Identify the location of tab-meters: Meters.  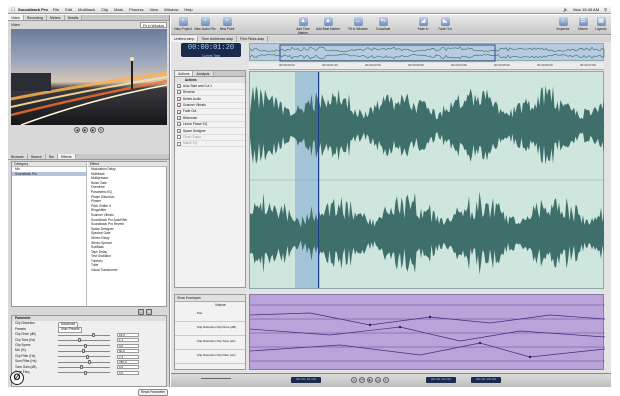
(55, 17).